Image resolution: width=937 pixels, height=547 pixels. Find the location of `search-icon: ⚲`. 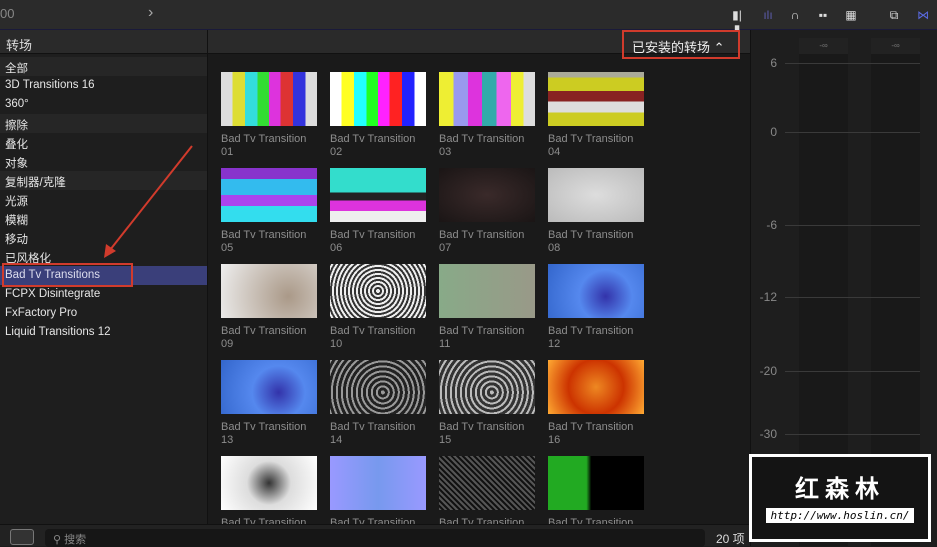

search-icon: ⚲ is located at coordinates (59, 540).